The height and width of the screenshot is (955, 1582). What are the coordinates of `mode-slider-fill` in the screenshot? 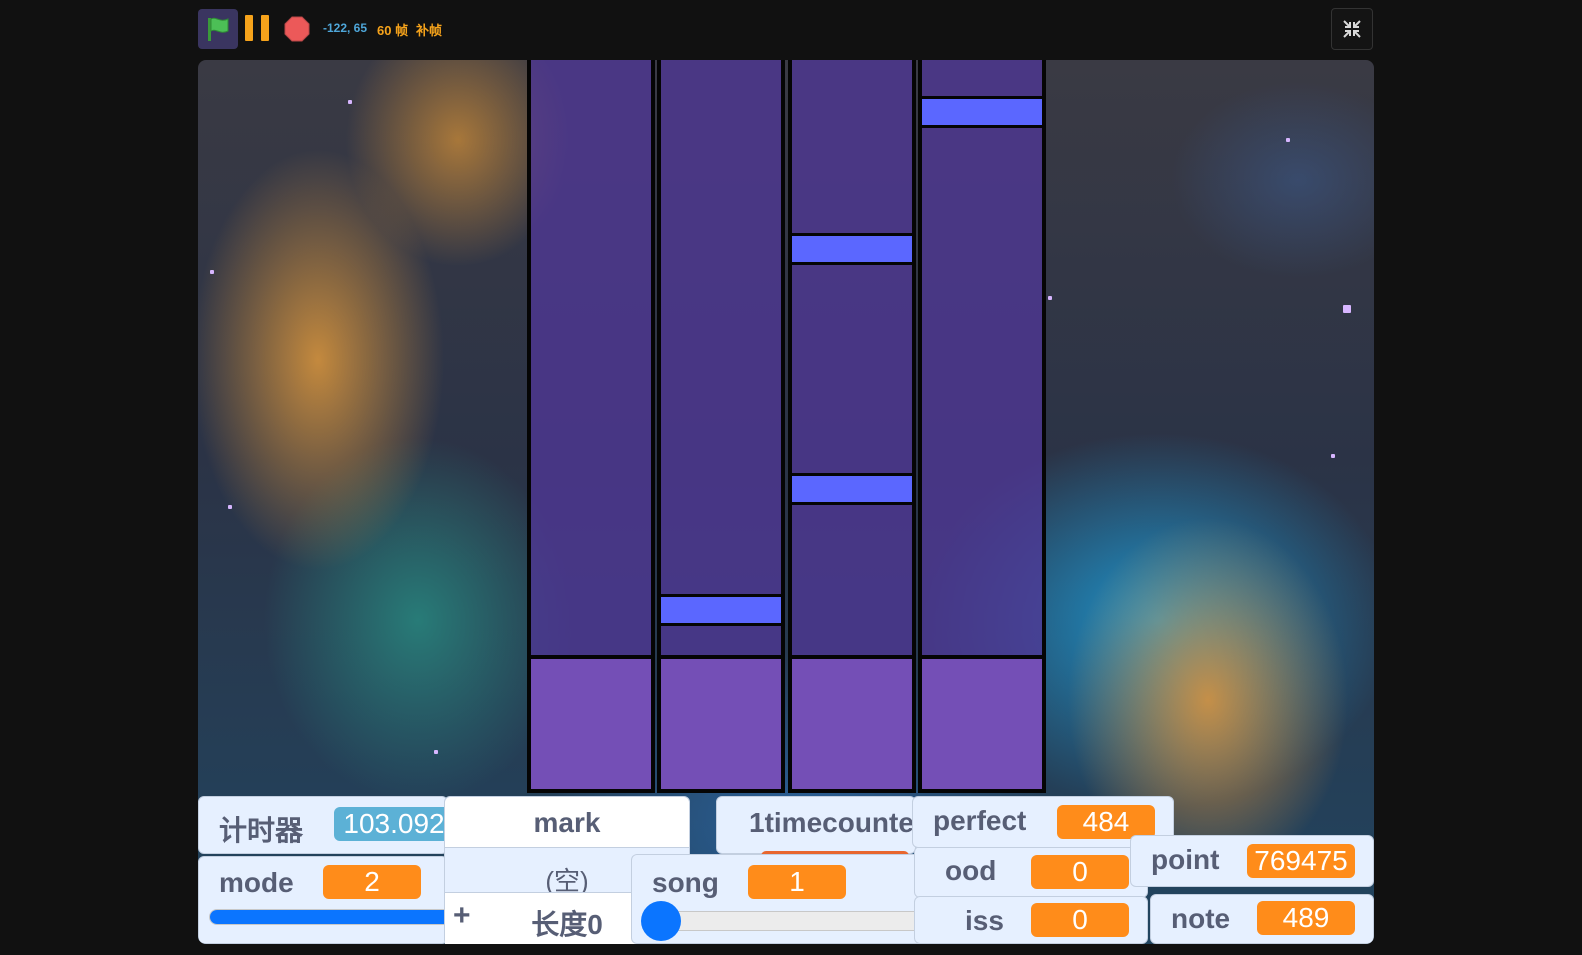 It's located at (339, 917).